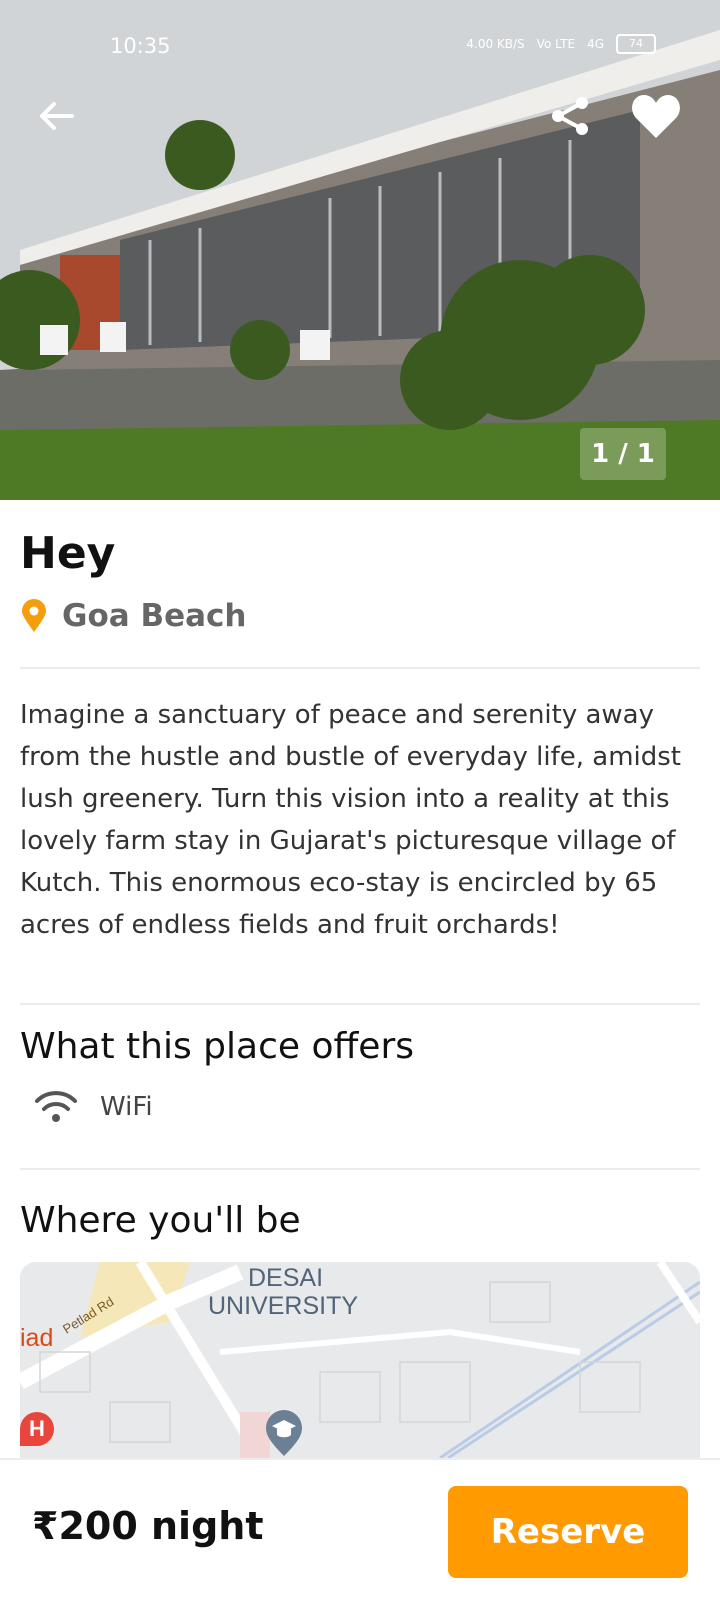 Image resolution: width=720 pixels, height=1602 pixels. What do you see at coordinates (636, 44) in the screenshot?
I see `battery-icon: 74` at bounding box center [636, 44].